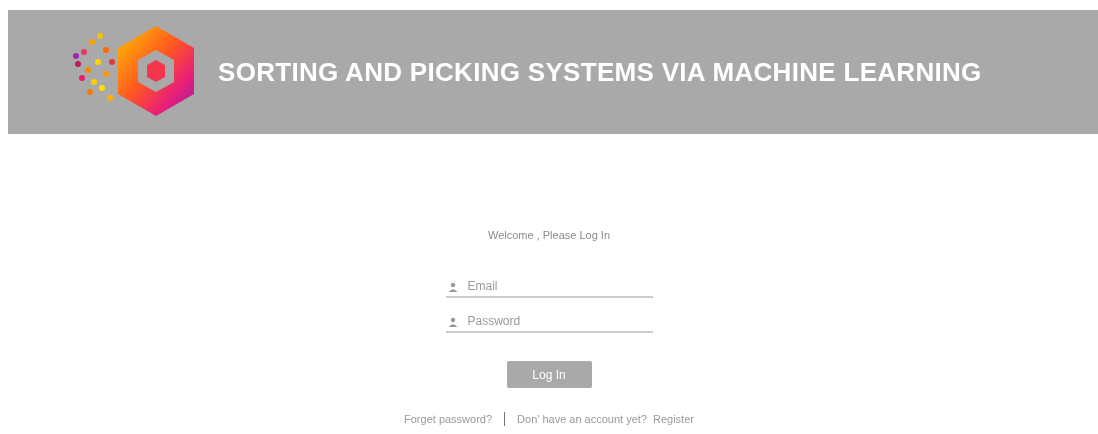 Image resolution: width=1098 pixels, height=434 pixels. I want to click on input-field: Email, so click(549, 286).